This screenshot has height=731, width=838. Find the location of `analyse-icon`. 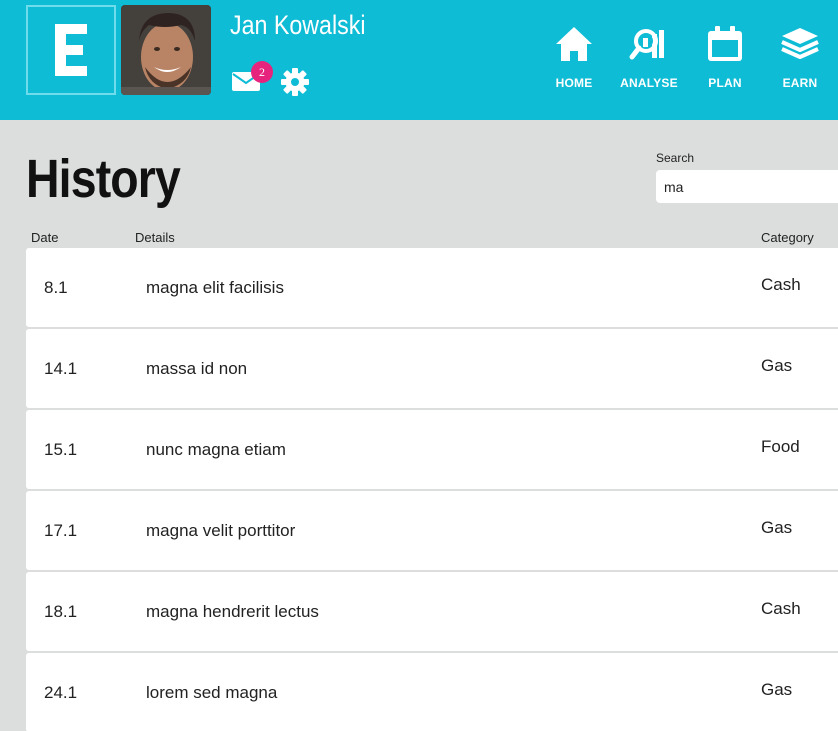

analyse-icon is located at coordinates (646, 44).